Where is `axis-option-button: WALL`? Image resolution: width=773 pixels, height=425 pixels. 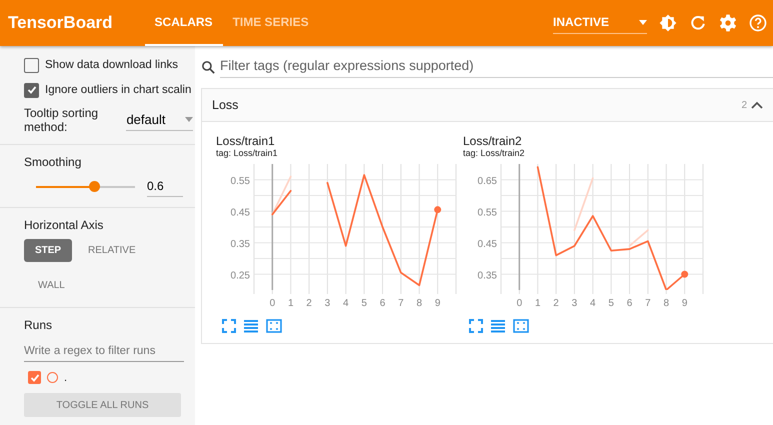 axis-option-button: WALL is located at coordinates (44, 285).